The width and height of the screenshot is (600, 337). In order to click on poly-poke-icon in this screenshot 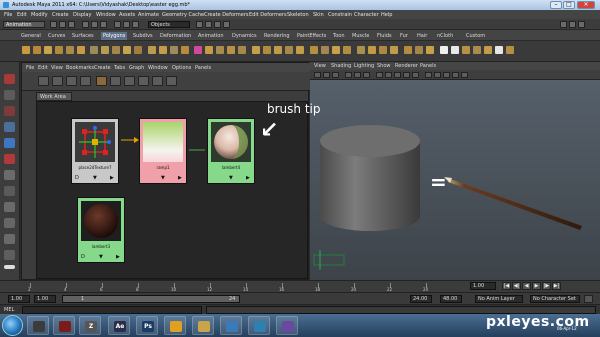, I will do `click(347, 50)`.